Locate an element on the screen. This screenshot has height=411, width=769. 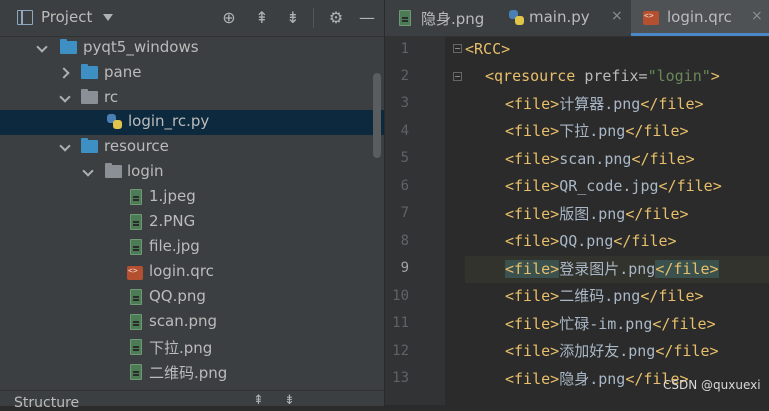
tree-item-login-qrc: login.qrc is located at coordinates (192, 272).